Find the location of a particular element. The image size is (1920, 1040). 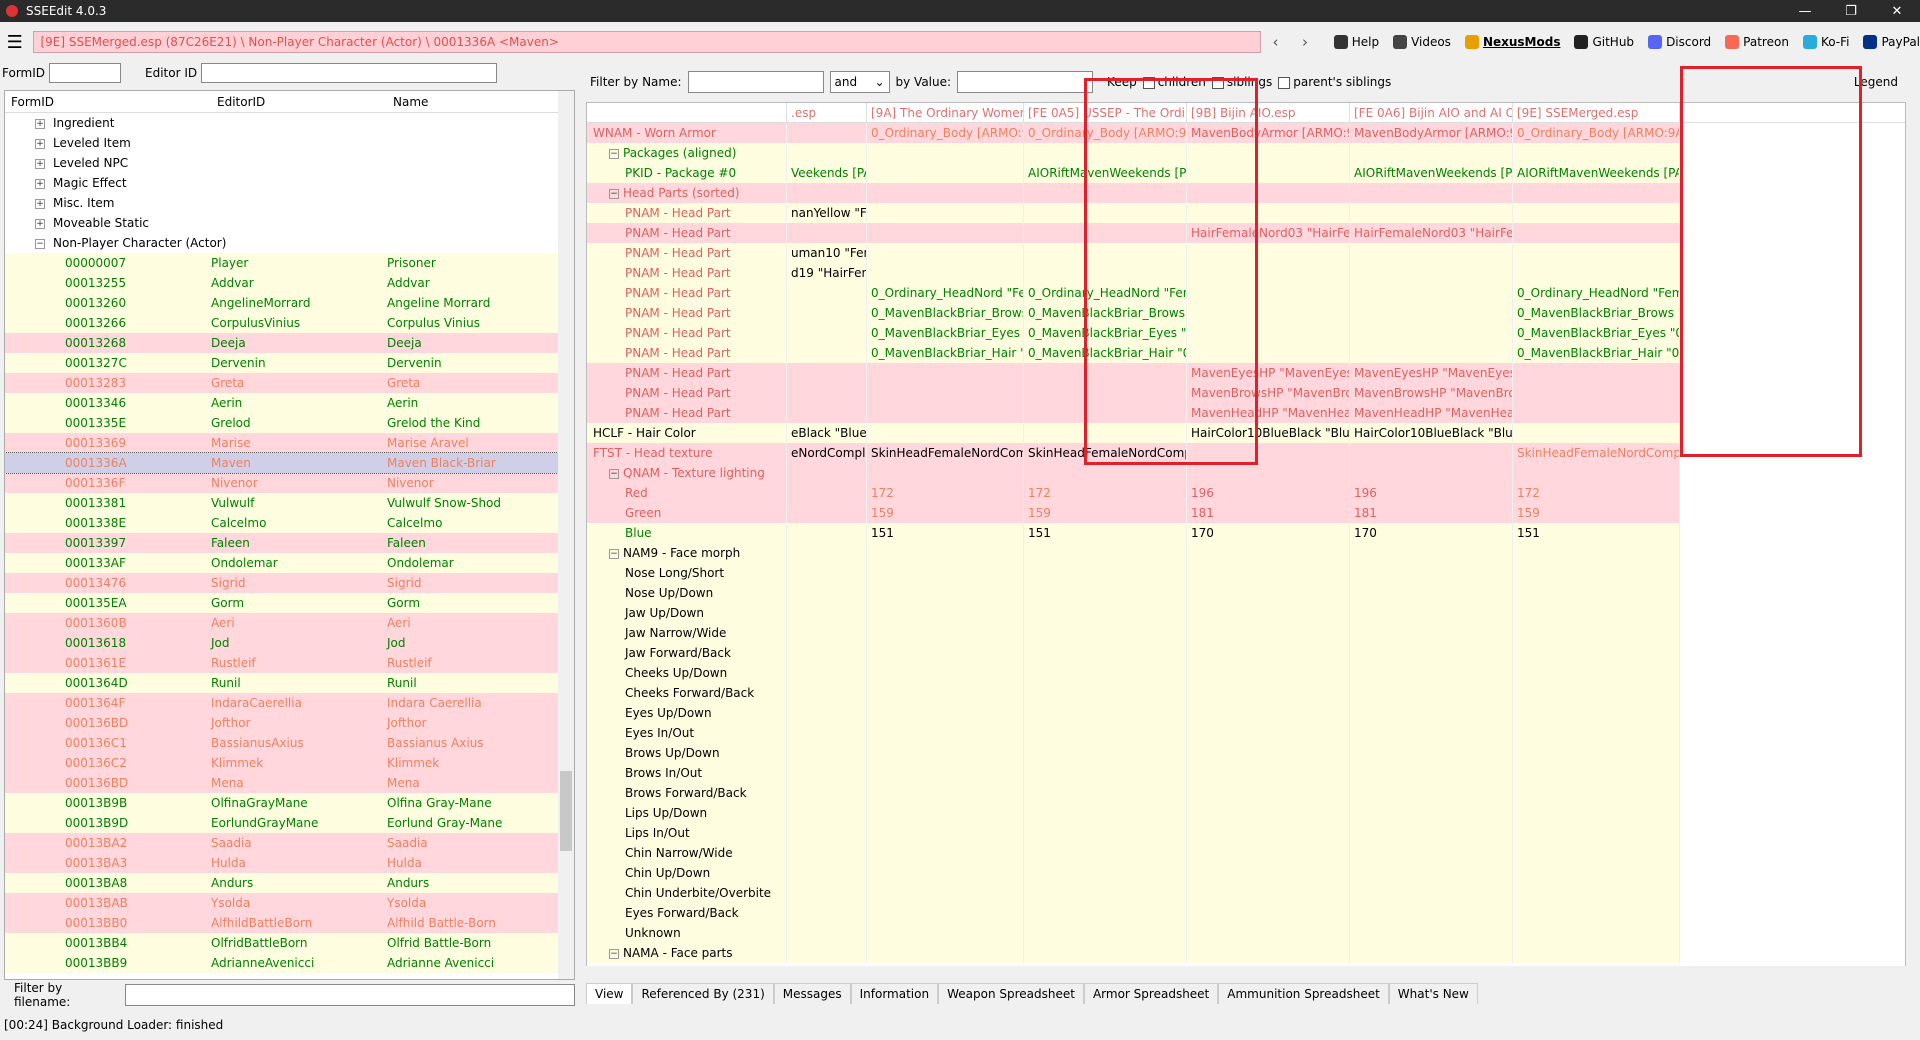

grid-row: Brows In/Out is located at coordinates (1133, 773).